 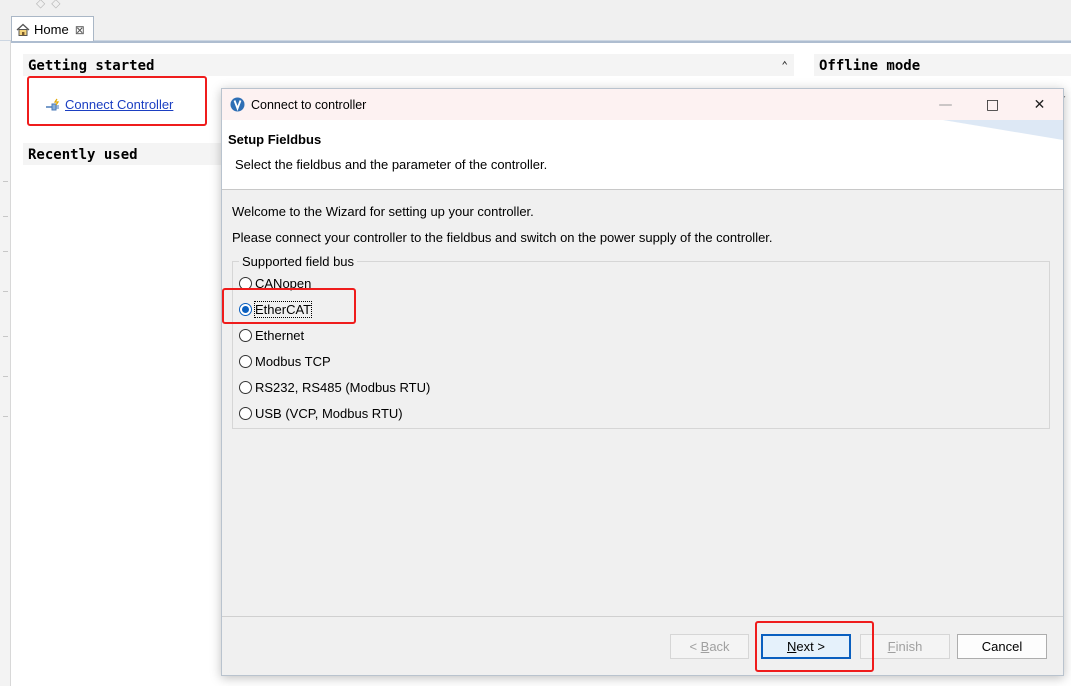 I want to click on plug-icon, so click(x=53, y=104).